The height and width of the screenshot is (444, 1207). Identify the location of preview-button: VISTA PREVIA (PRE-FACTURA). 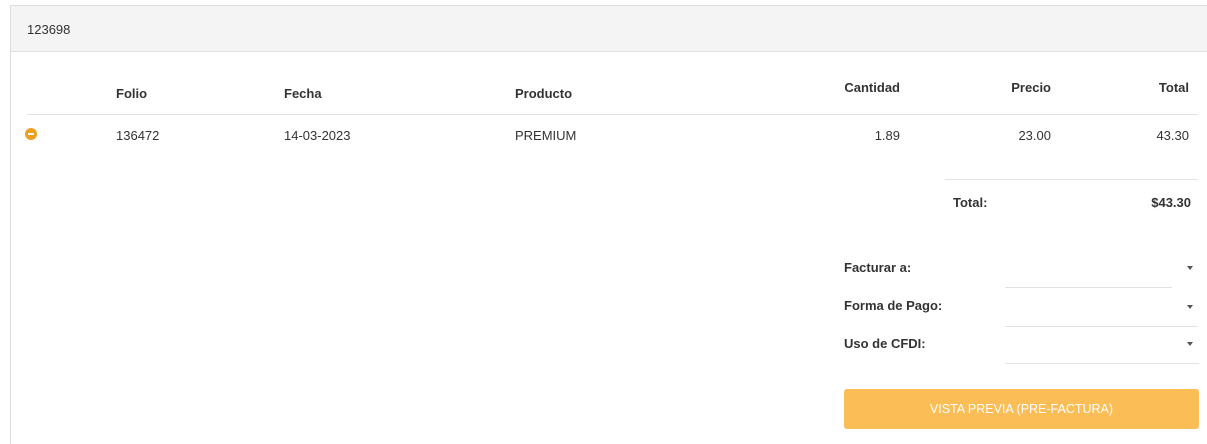
(1021, 409).